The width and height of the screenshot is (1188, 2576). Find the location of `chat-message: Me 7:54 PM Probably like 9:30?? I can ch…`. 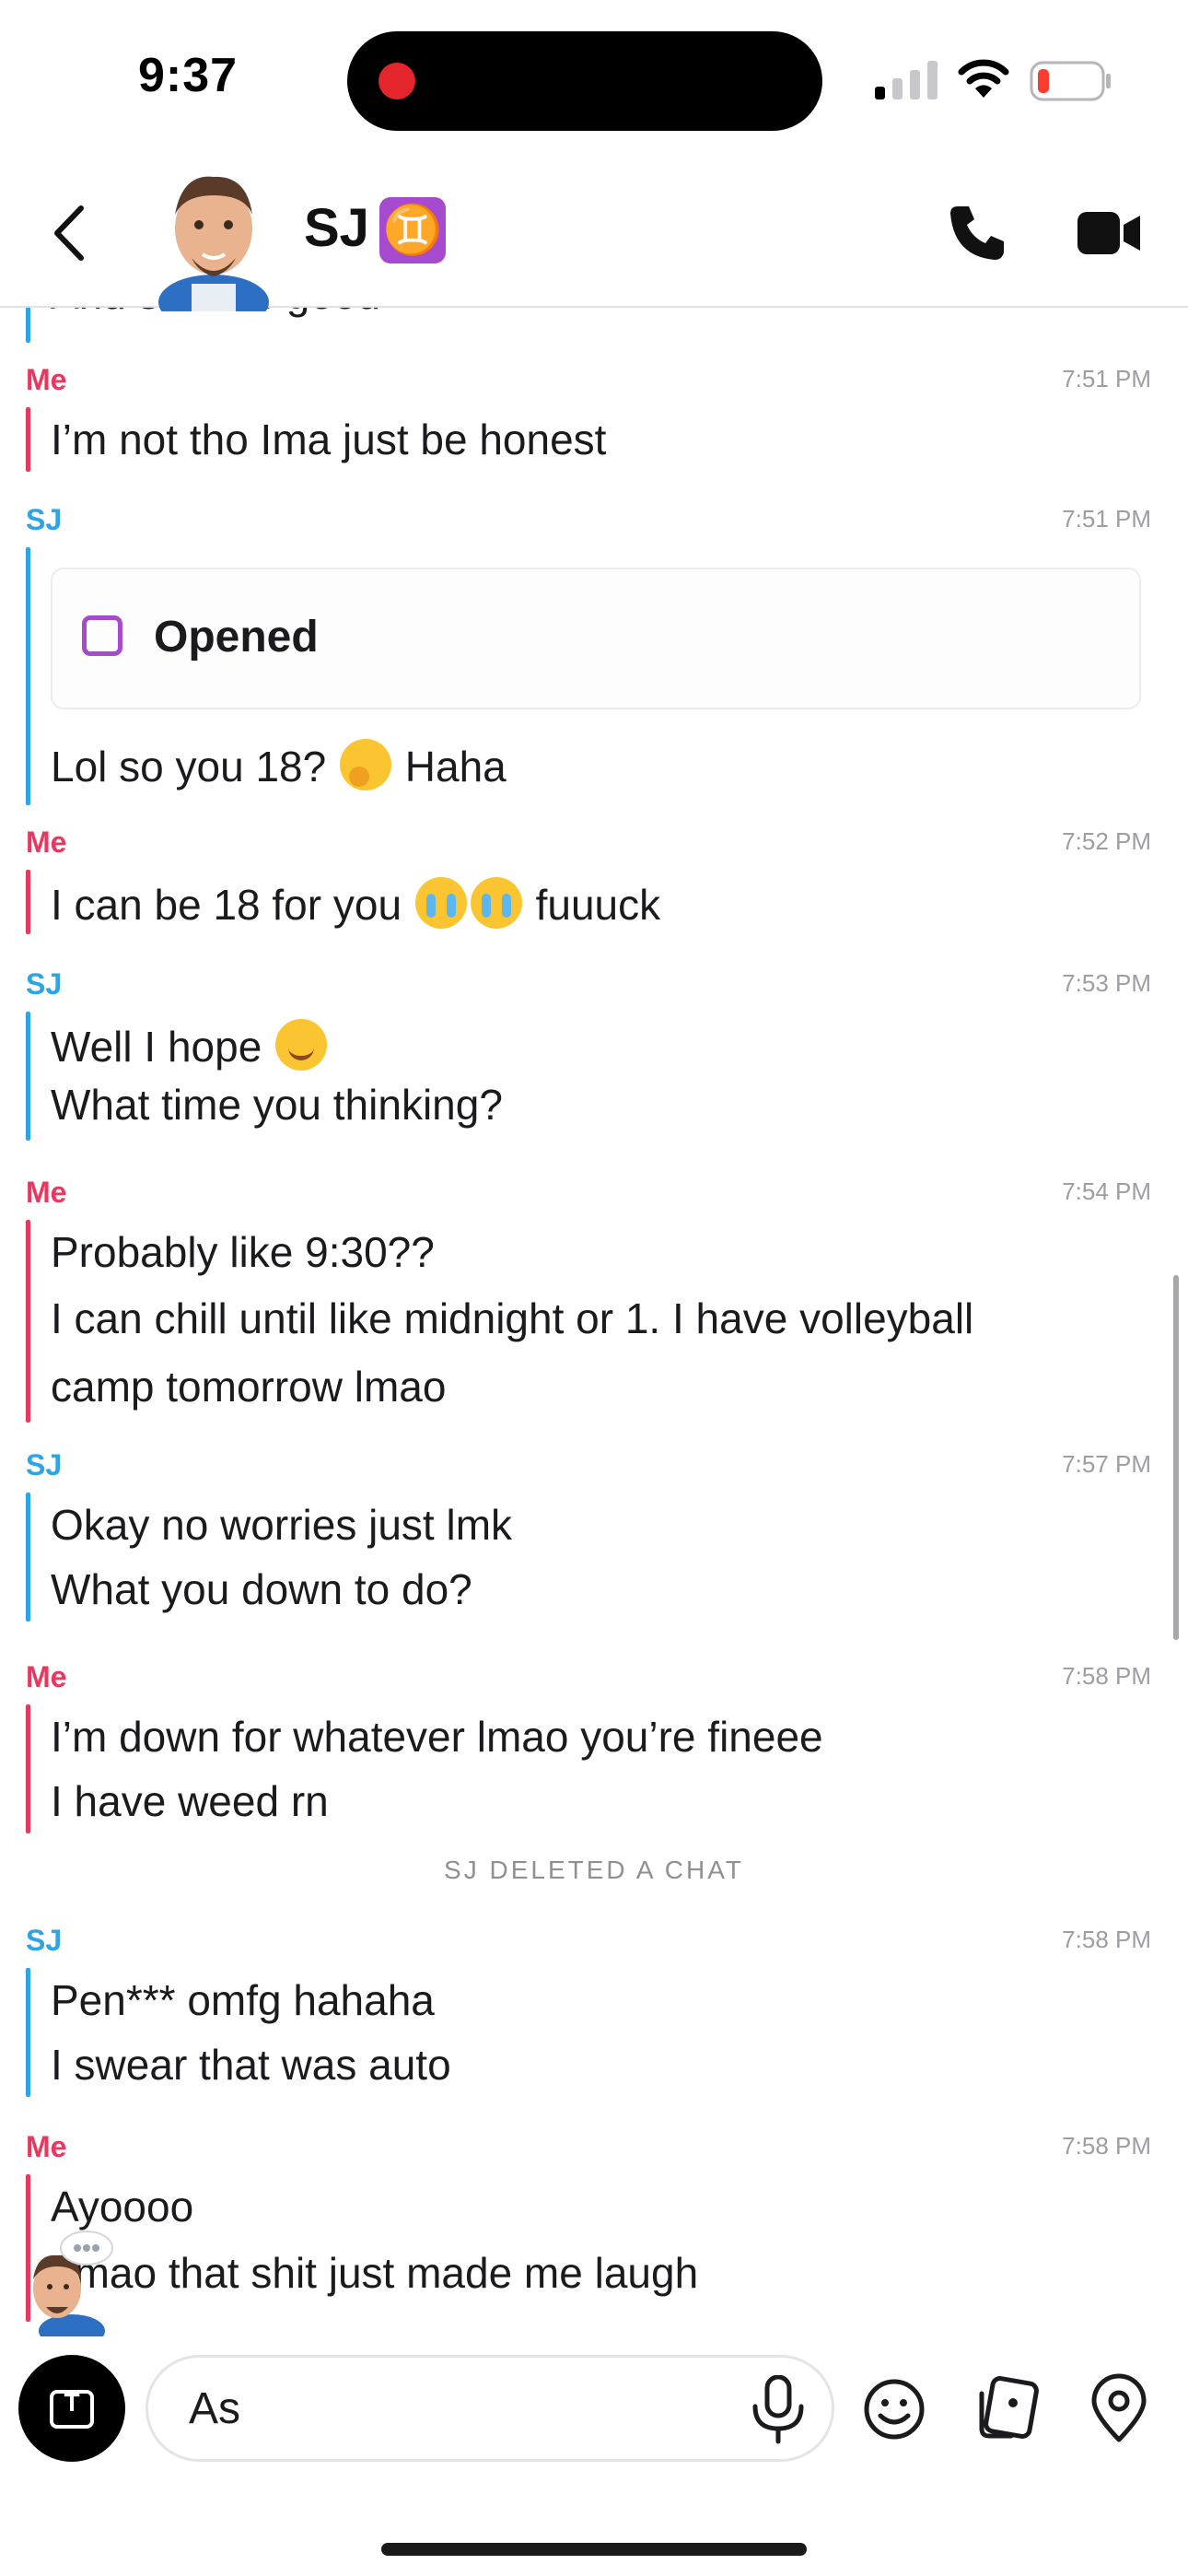

chat-message: Me 7:54 PM Probably like 9:30?? I can ch… is located at coordinates (594, 1299).